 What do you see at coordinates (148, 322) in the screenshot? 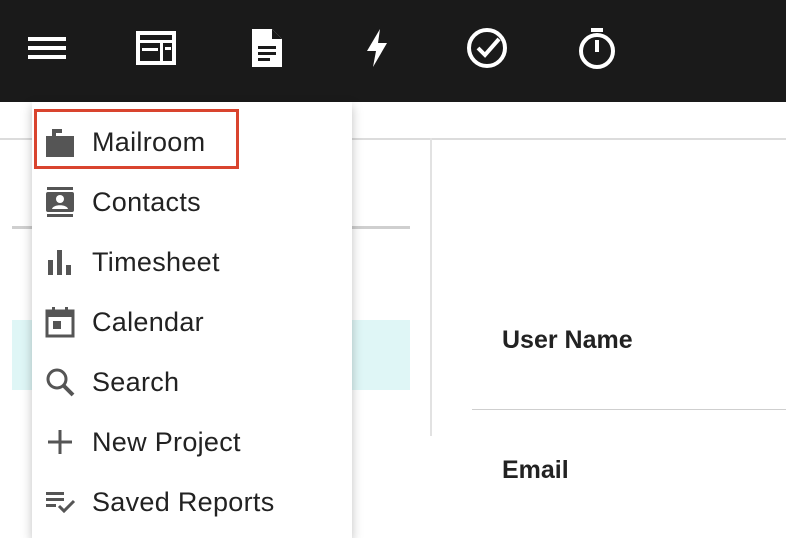
I see `menu-item-label: Calendar` at bounding box center [148, 322].